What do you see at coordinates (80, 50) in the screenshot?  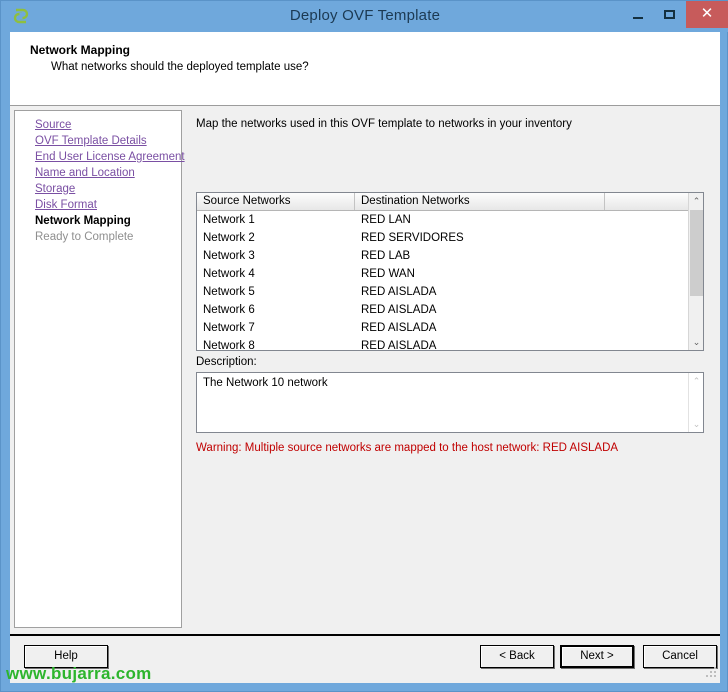 I see `page-title: Network Mapping` at bounding box center [80, 50].